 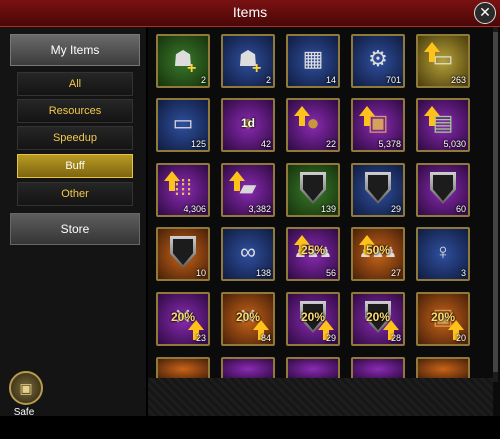 What do you see at coordinates (378, 190) in the screenshot?
I see `item-slot-mafia-shield: 29` at bounding box center [378, 190].